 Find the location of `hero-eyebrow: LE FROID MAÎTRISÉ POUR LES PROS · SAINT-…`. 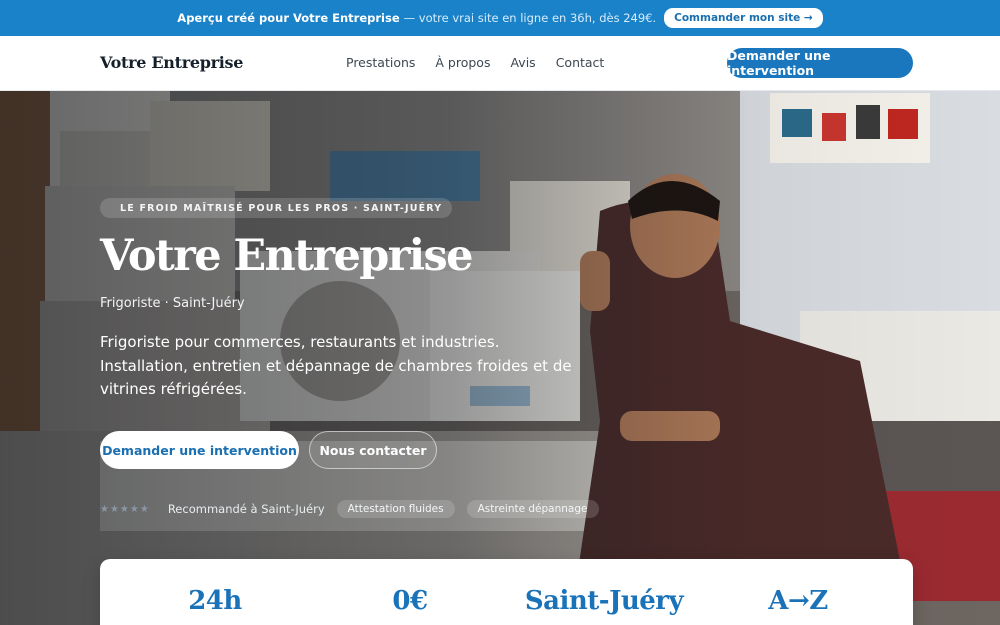

hero-eyebrow: LE FROID MAÎTRISÉ POUR LES PROS · SAINT-… is located at coordinates (276, 208).